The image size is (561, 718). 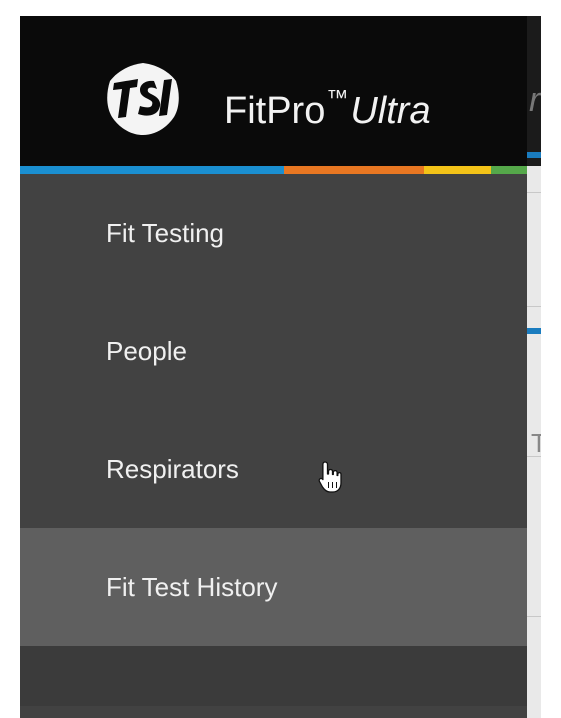 I want to click on stripe-green, so click(x=509, y=170).